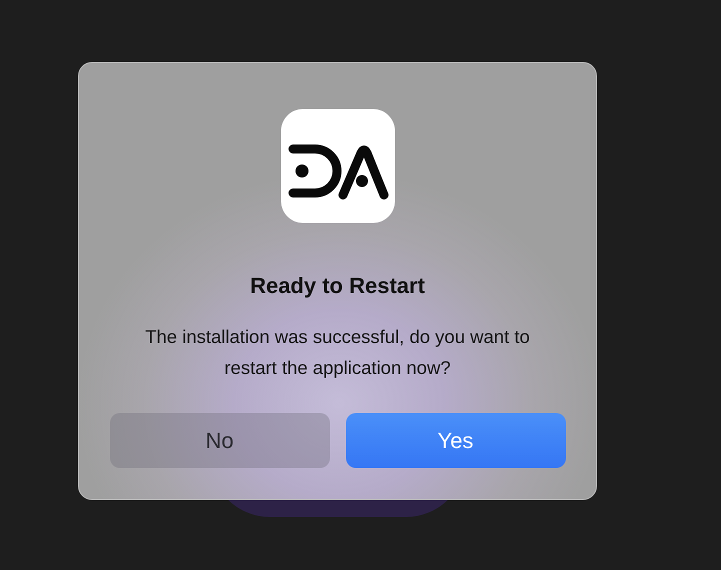  I want to click on app-logo-icon, so click(337, 166).